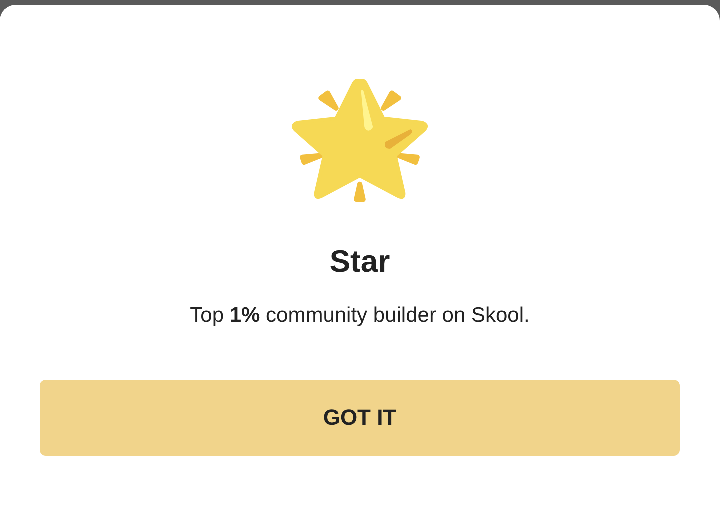  Describe the element at coordinates (360, 418) in the screenshot. I see `got-it-button: GOT IT` at that location.